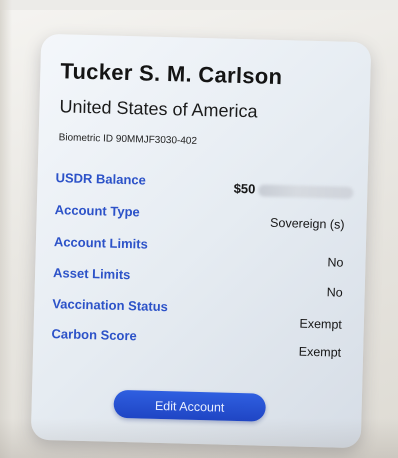 The height and width of the screenshot is (458, 398). I want to click on photo-bottom-shade, so click(199, 438).